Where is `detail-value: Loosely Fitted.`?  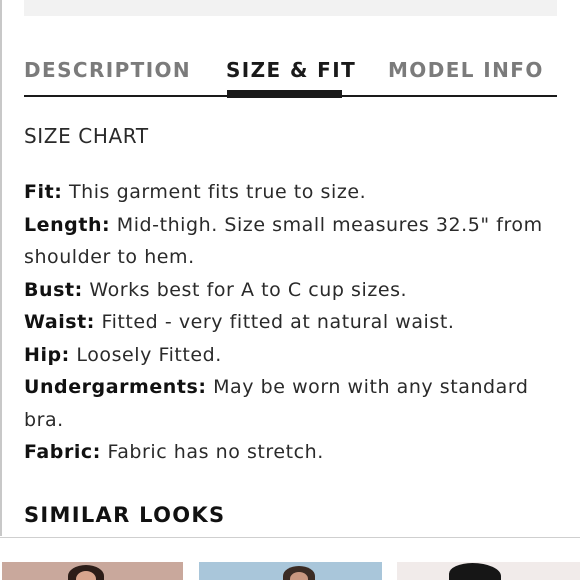 detail-value: Loosely Fitted. is located at coordinates (149, 354).